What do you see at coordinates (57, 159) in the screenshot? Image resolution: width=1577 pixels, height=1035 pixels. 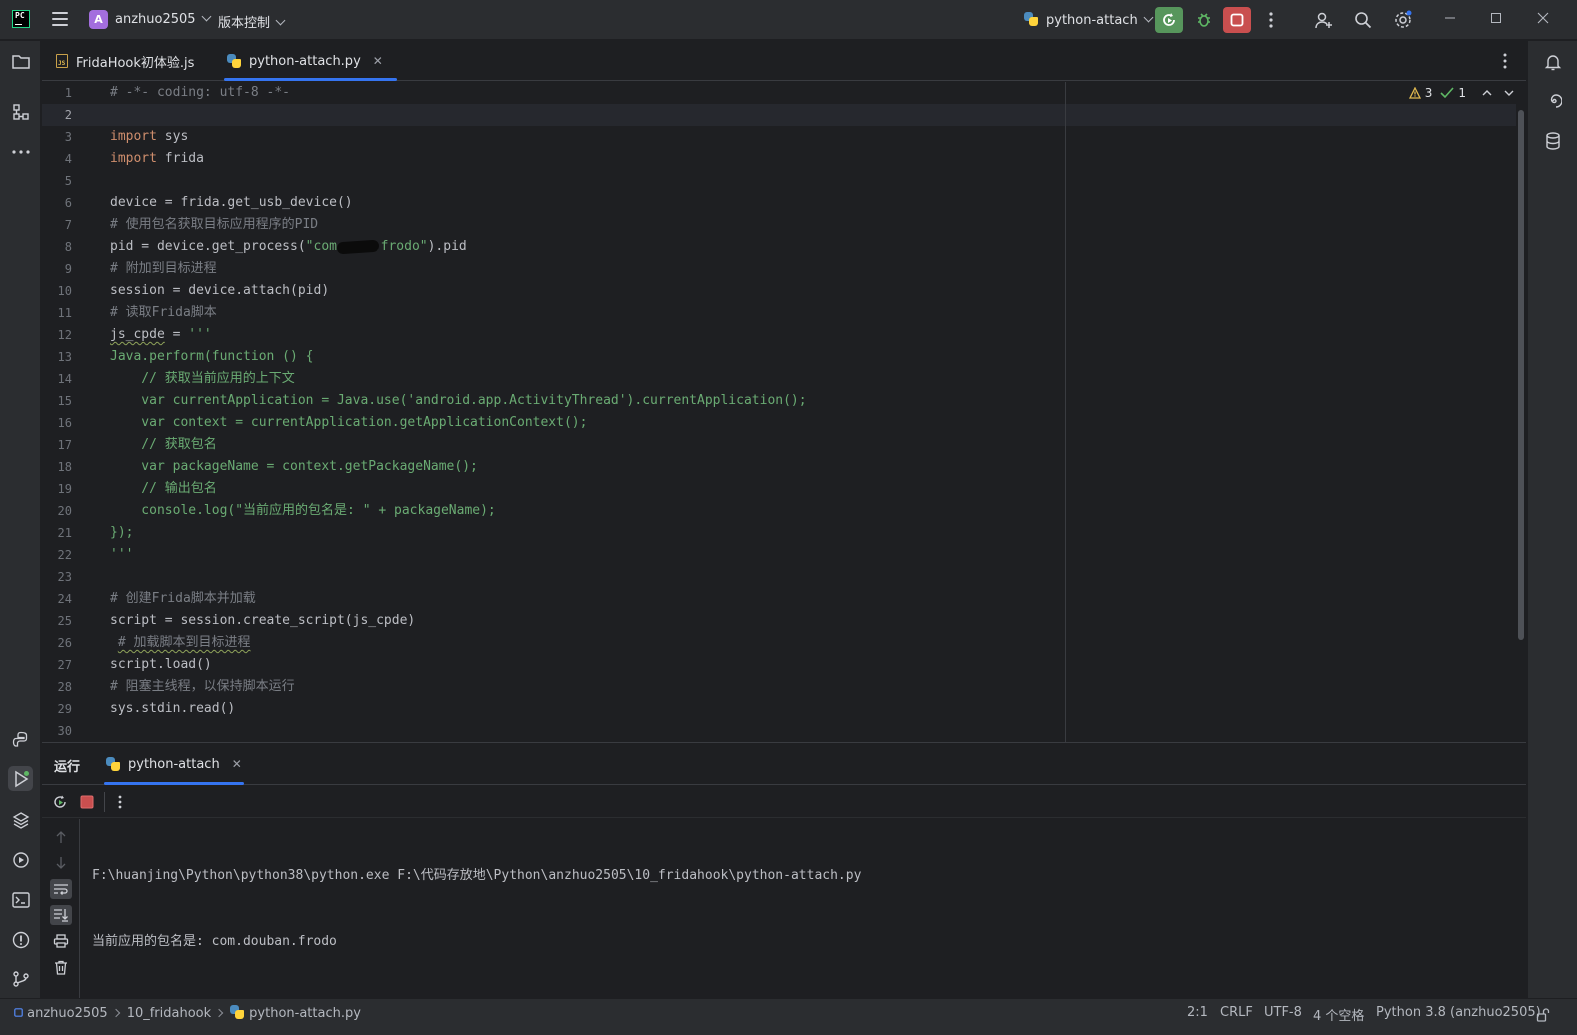 I see `line-number: 4` at bounding box center [57, 159].